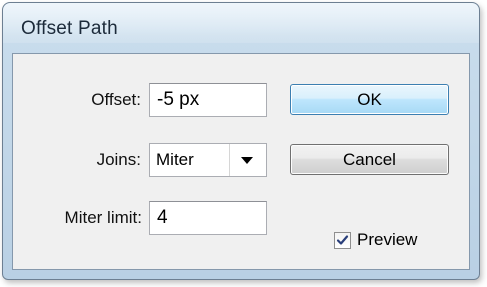 The height and width of the screenshot is (287, 487). Describe the element at coordinates (369, 159) in the screenshot. I see `cancel-button: Cancel` at that location.